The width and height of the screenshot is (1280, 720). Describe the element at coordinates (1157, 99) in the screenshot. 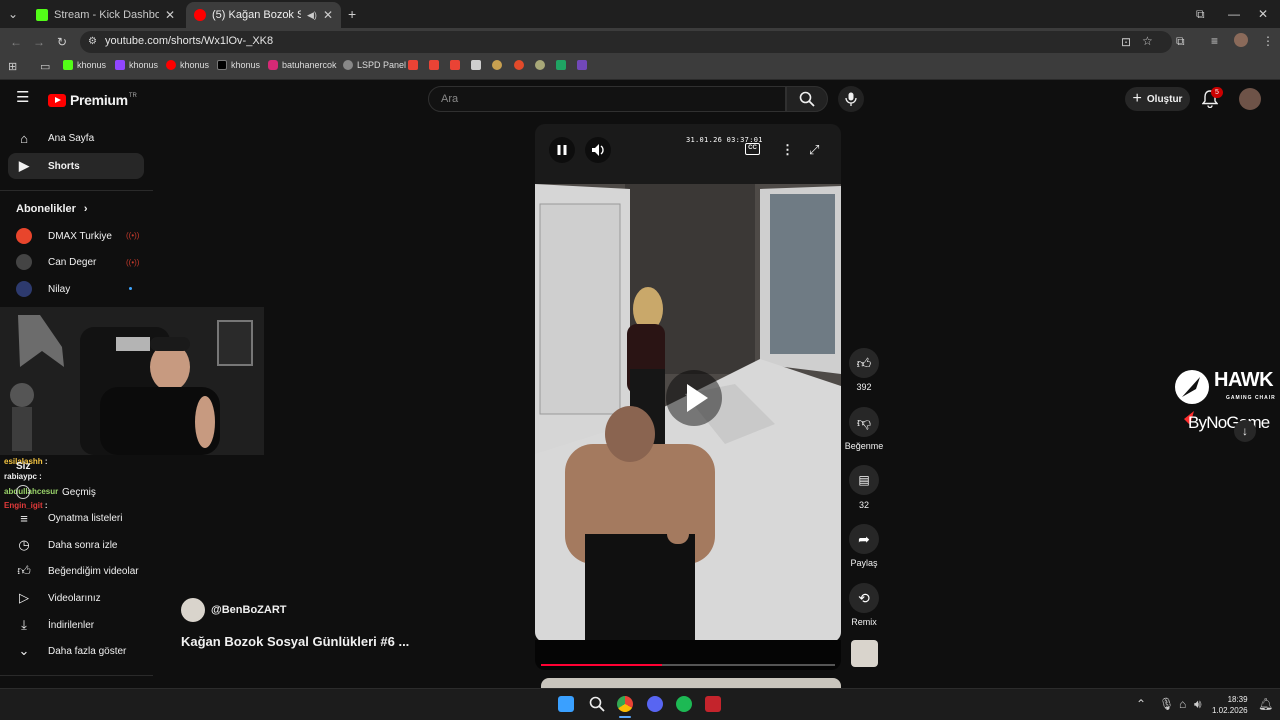

I see `create-button: + Oluştur` at that location.